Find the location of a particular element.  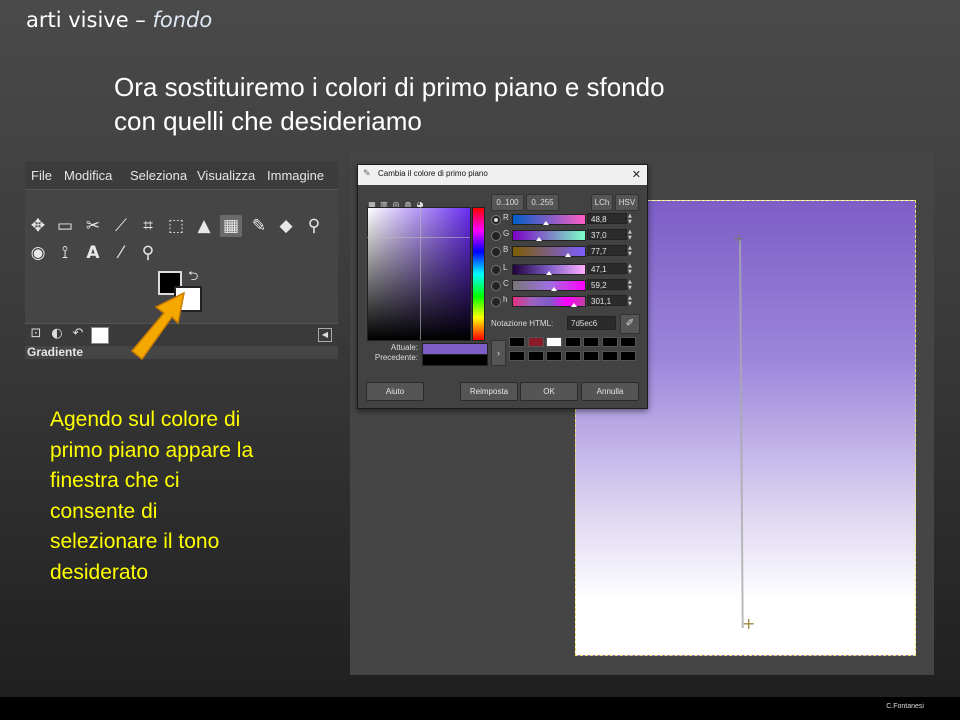

caption-line-4: consente di is located at coordinates (104, 511).